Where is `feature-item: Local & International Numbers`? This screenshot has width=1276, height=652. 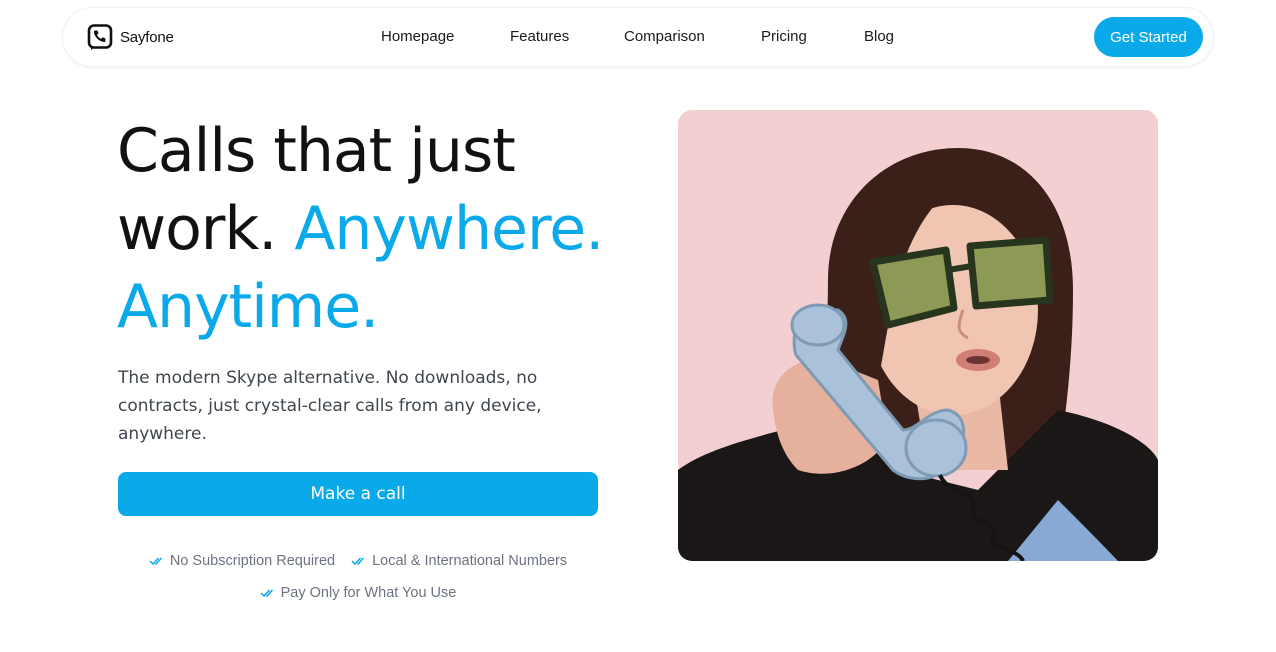 feature-item: Local & International Numbers is located at coordinates (459, 561).